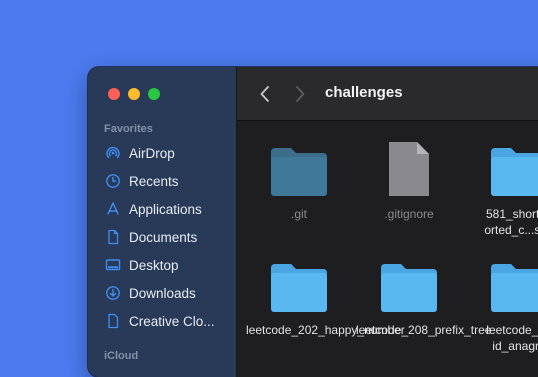 Image resolution: width=538 pixels, height=377 pixels. What do you see at coordinates (113, 153) in the screenshot?
I see `airdrop-icon` at bounding box center [113, 153].